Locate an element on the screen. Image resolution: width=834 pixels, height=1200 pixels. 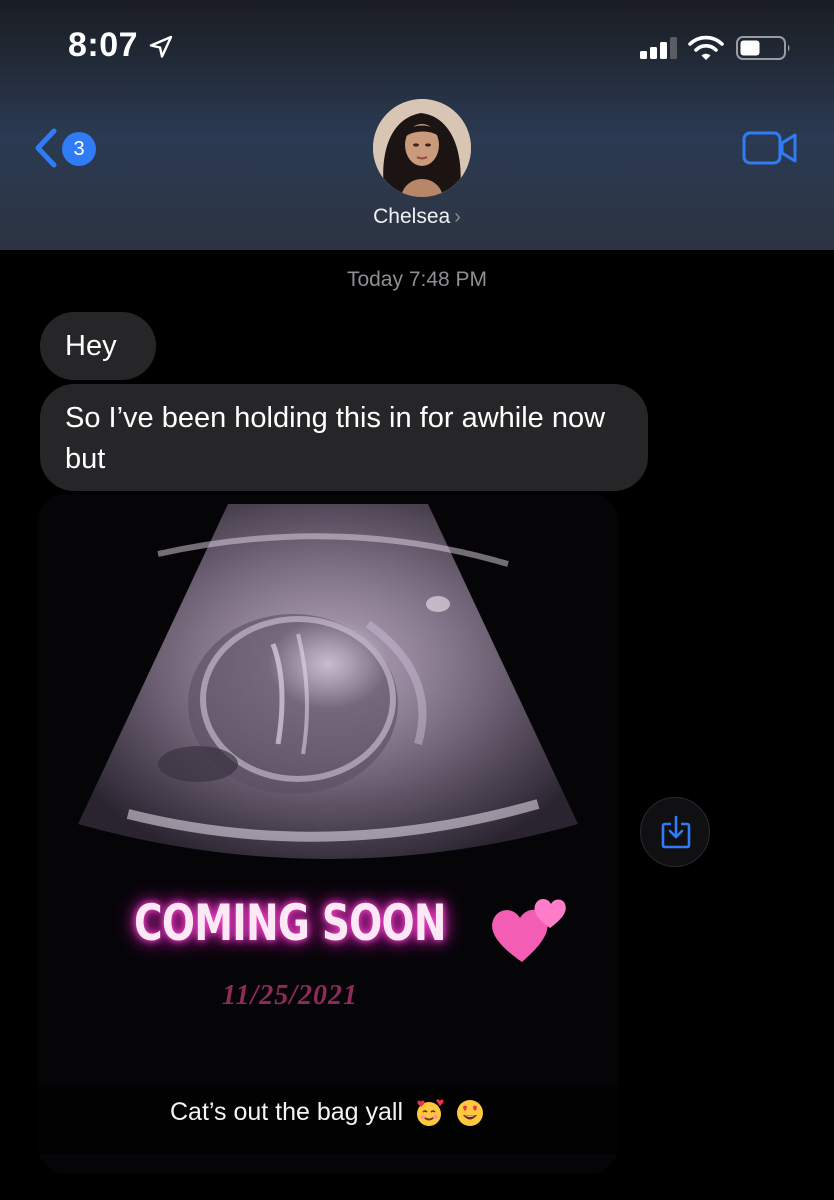
contact-name-link: Chelsea › is located at coordinates (417, 217).